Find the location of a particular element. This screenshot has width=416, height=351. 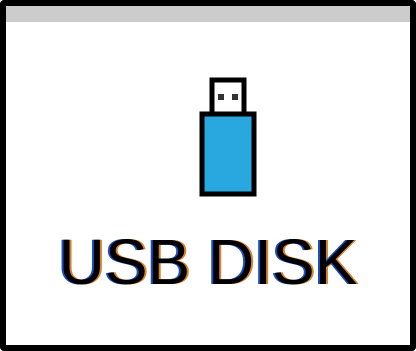

usb-drive-icon is located at coordinates (228, 137).